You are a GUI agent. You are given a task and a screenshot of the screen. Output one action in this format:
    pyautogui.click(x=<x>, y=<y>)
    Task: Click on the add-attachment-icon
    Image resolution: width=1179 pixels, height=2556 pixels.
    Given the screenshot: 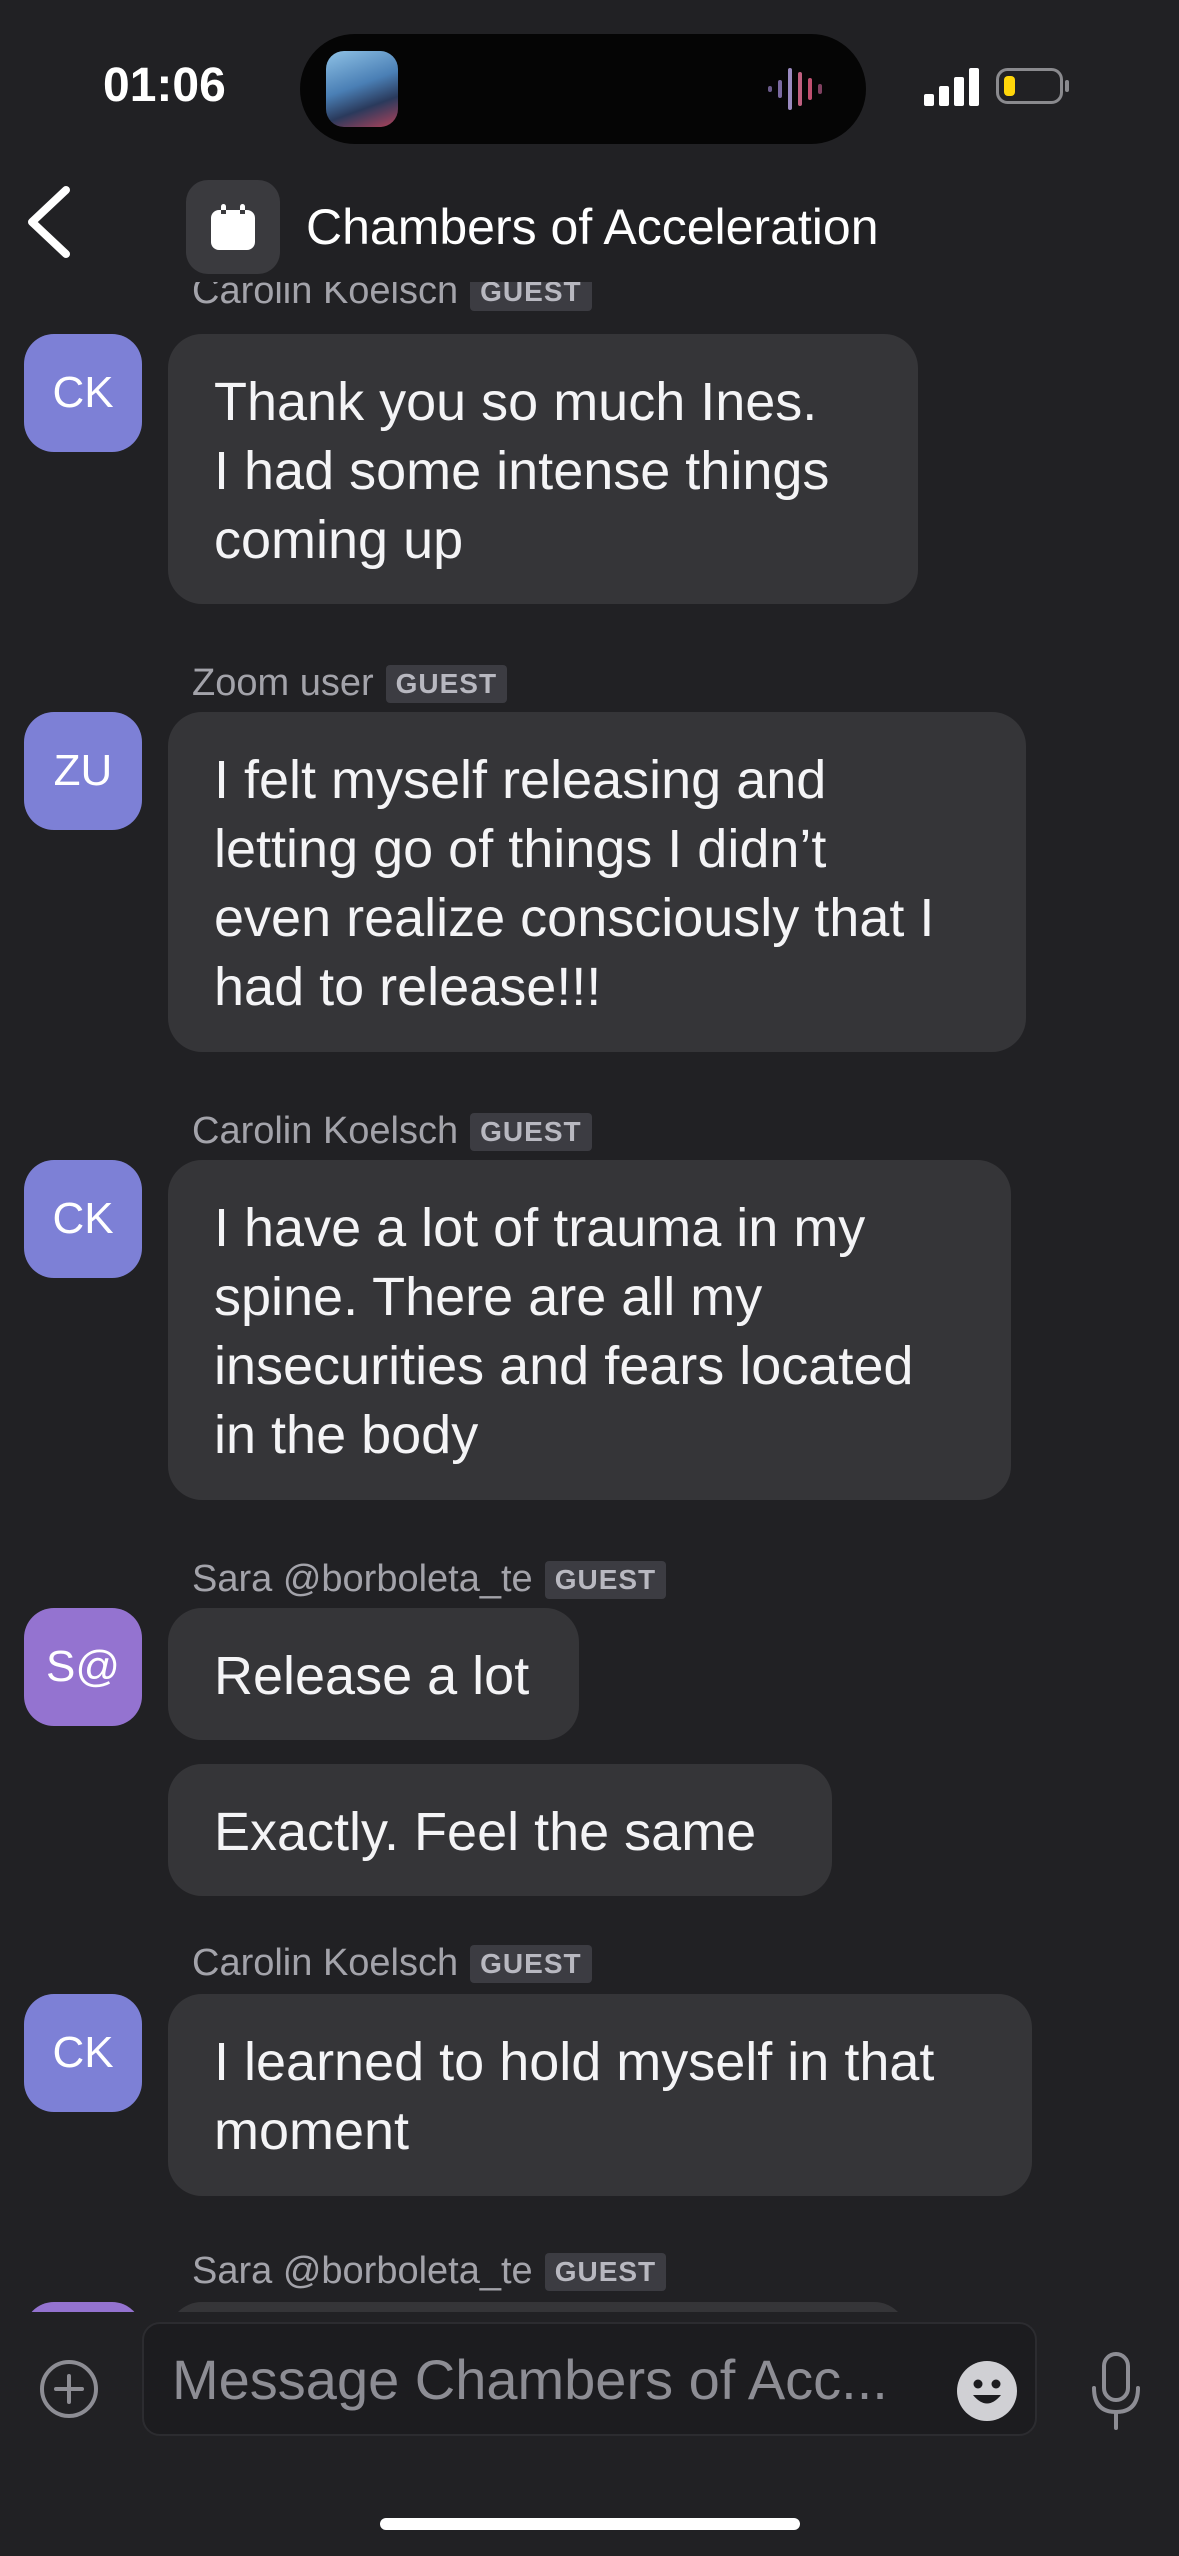 What is the action you would take?
    pyautogui.click(x=69, y=2389)
    